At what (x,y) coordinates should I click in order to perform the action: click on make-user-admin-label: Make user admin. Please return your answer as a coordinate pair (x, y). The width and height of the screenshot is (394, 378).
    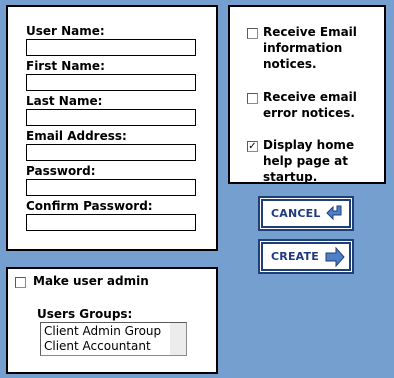
    Looking at the image, I should click on (91, 281).